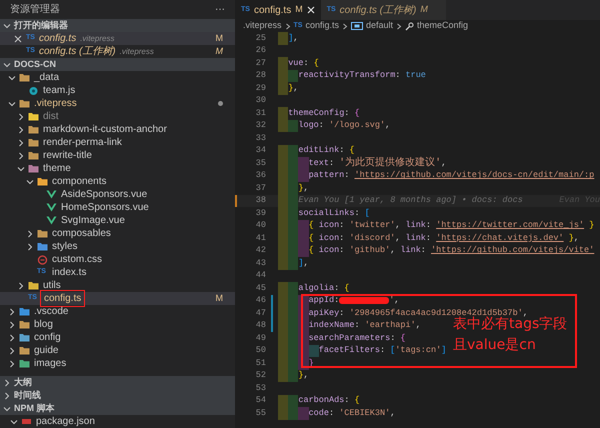  I want to click on file-name: config.ts (工作树), so click(77, 51).